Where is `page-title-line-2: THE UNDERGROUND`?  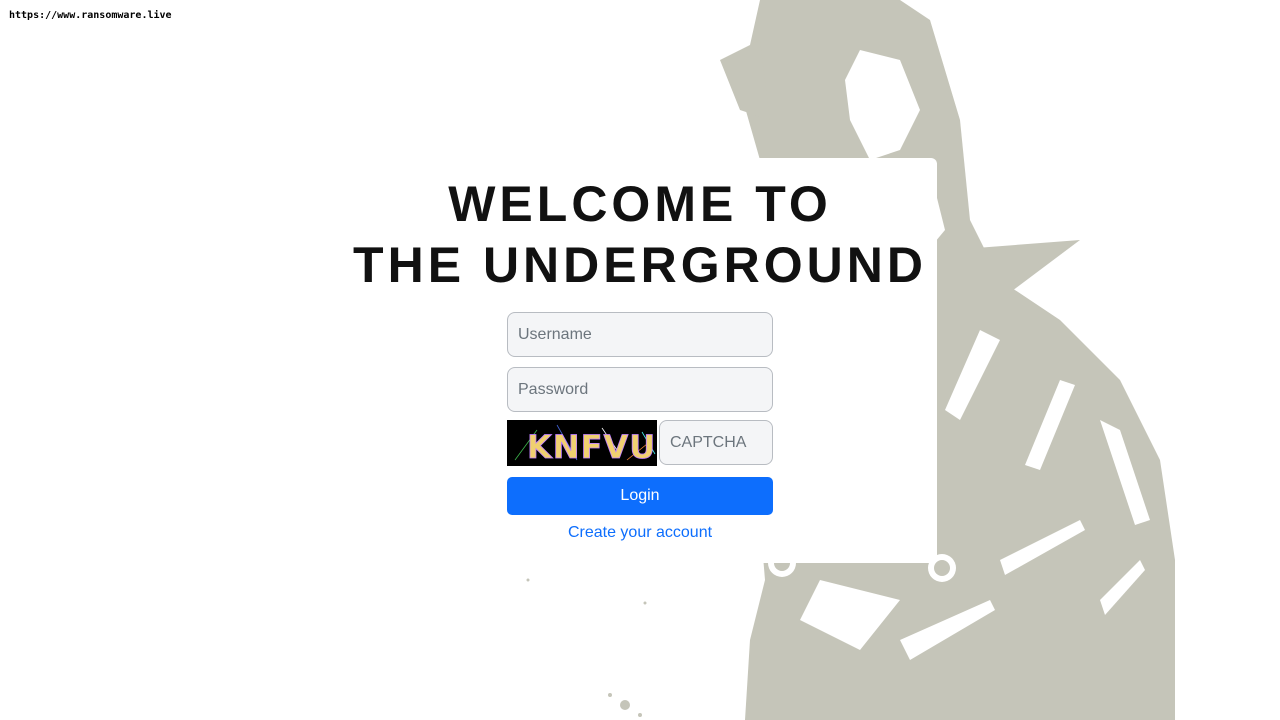
page-title-line-2: THE UNDERGROUND is located at coordinates (640, 265).